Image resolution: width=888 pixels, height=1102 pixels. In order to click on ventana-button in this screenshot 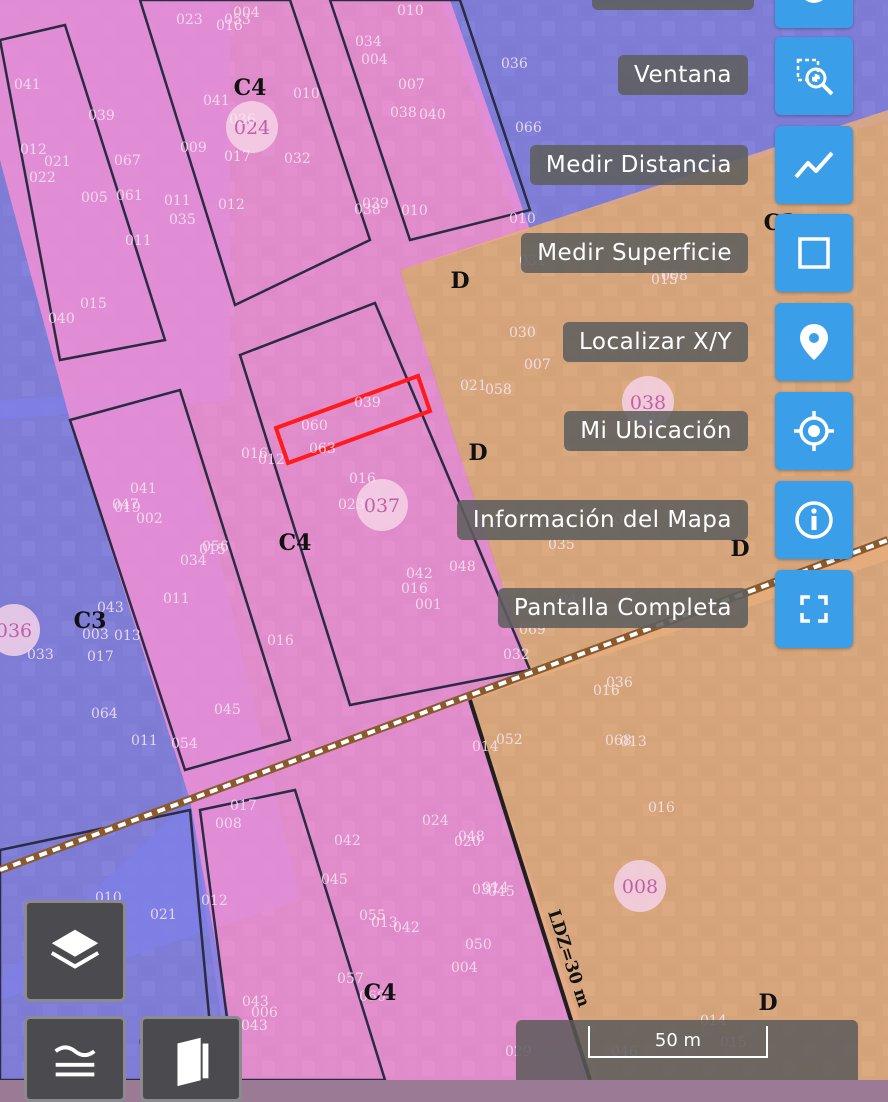, I will do `click(814, 76)`.